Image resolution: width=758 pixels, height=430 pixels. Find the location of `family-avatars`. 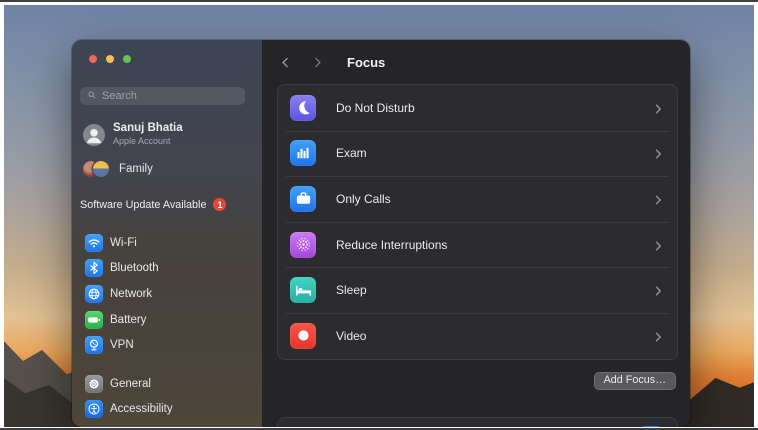

family-avatars is located at coordinates (96, 169).